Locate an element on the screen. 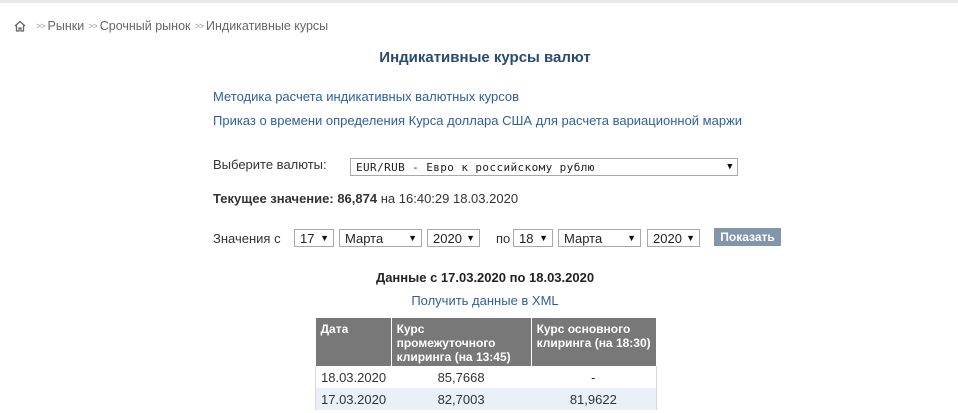 This screenshot has height=413, width=958. to-month-value: Марта is located at coordinates (583, 238).